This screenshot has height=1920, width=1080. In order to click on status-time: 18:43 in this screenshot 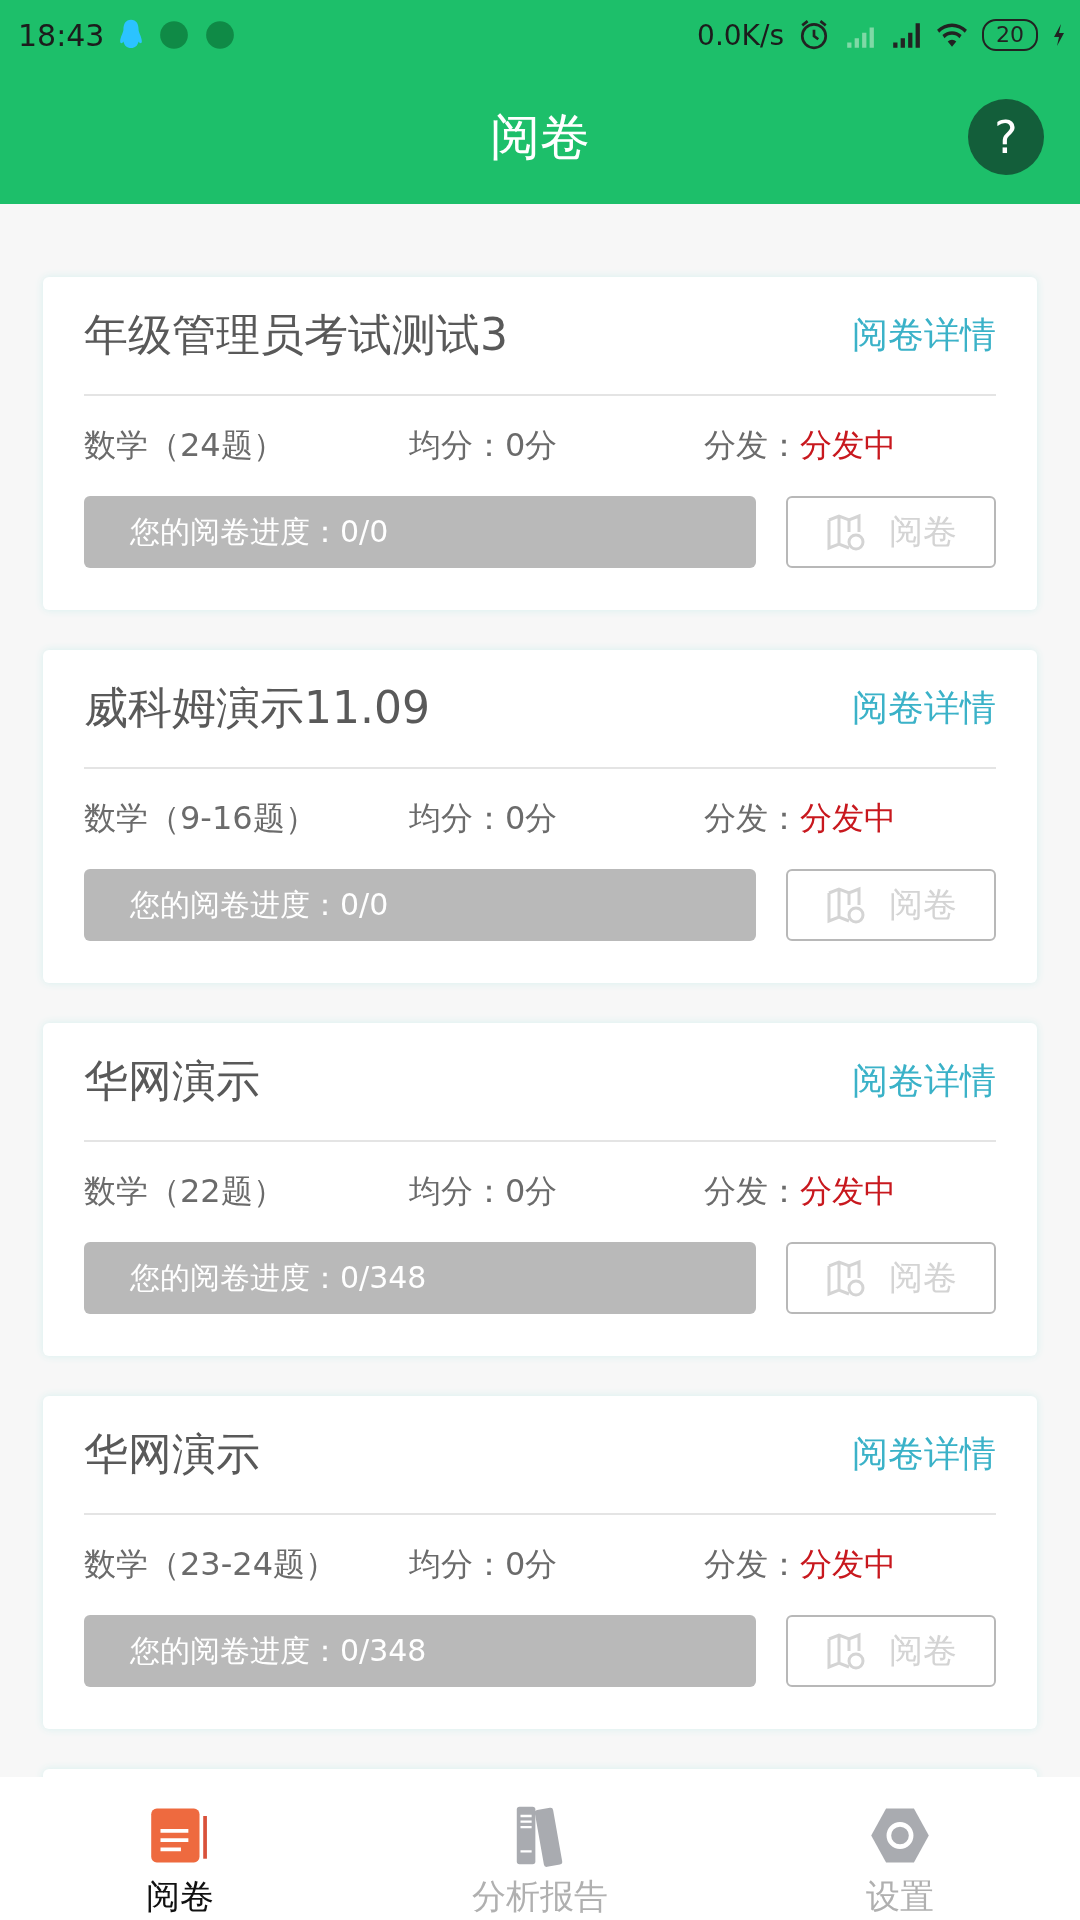, I will do `click(61, 35)`.